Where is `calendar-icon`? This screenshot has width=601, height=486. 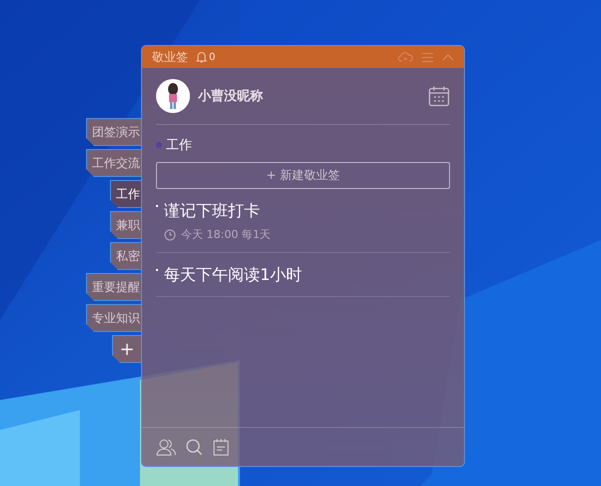 calendar-icon is located at coordinates (439, 96).